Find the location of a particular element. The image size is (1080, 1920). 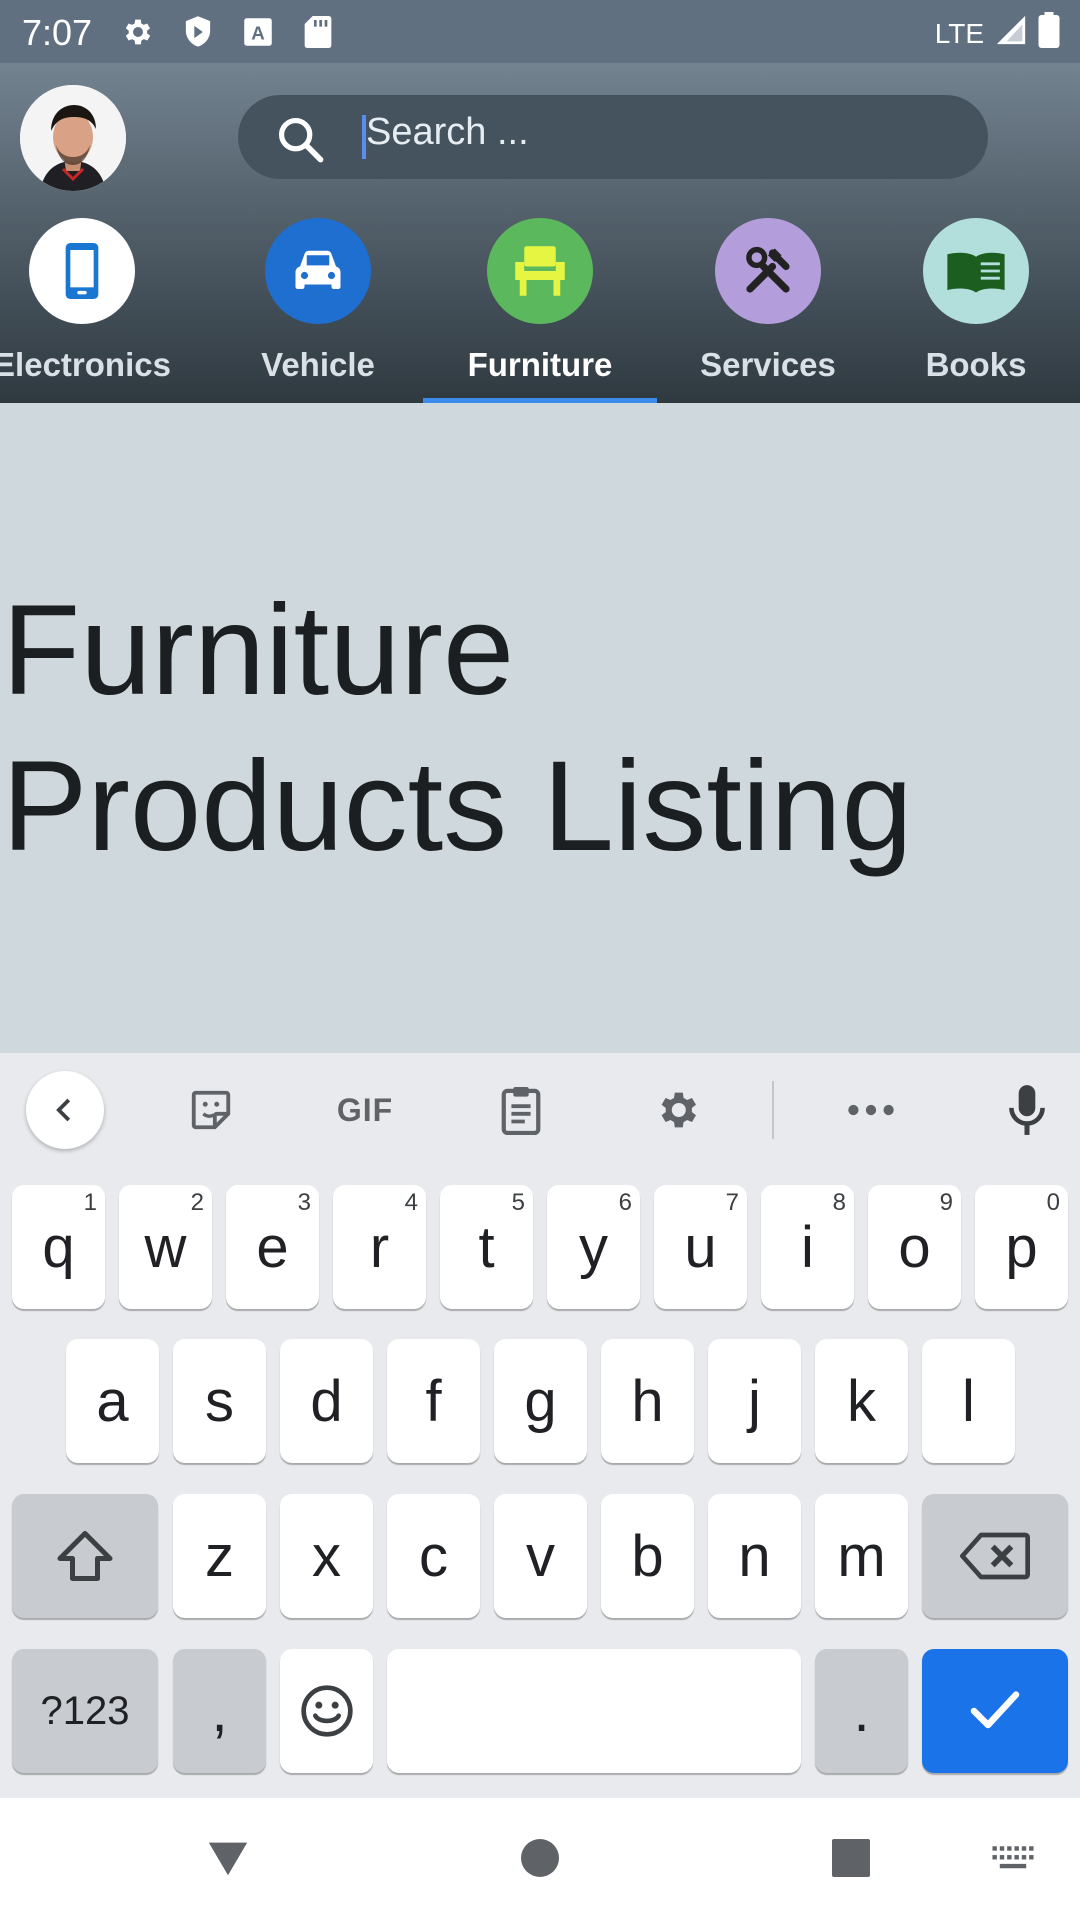

shield-icon is located at coordinates (198, 32).